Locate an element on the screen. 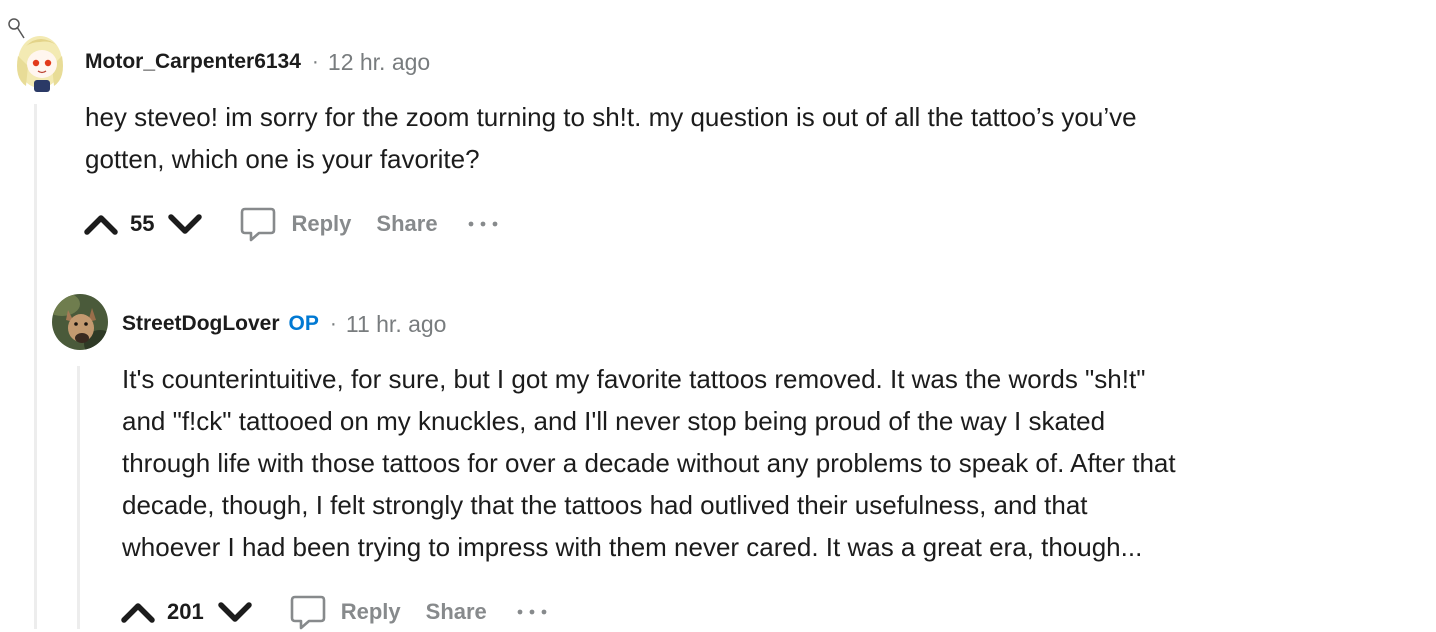 The height and width of the screenshot is (632, 1436). thread-line is located at coordinates (35, 366).